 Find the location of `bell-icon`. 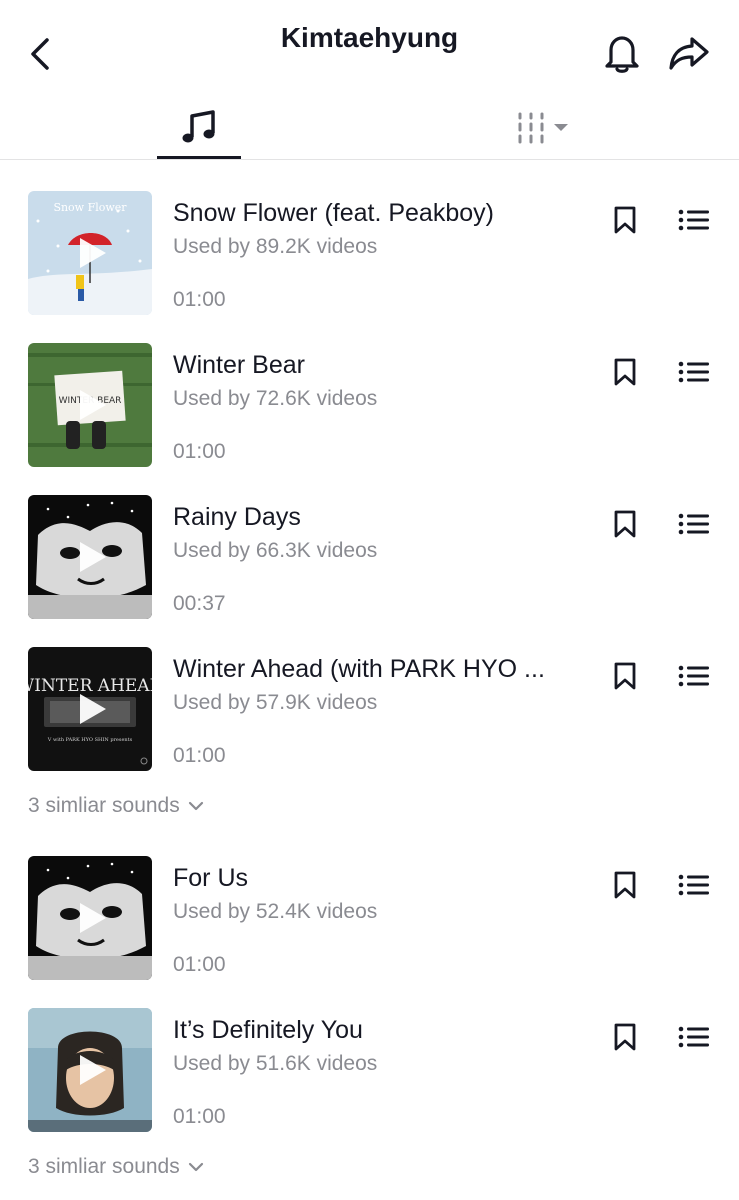

bell-icon is located at coordinates (622, 54).